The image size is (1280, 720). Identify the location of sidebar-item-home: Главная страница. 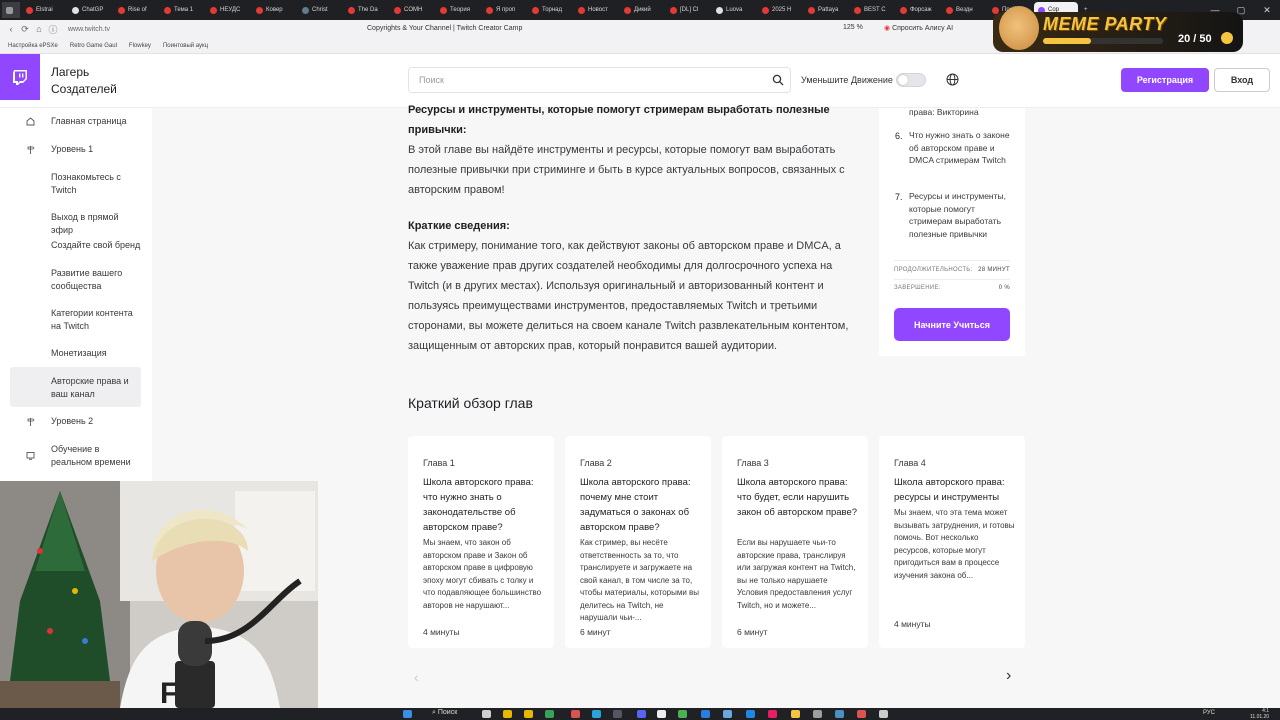
(75, 121).